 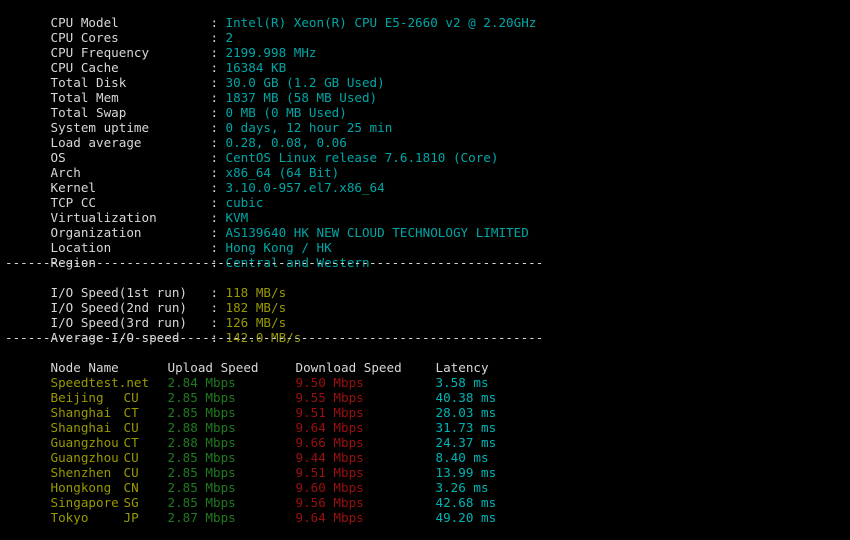 I want to click on info-value: KVM, so click(x=237, y=217).